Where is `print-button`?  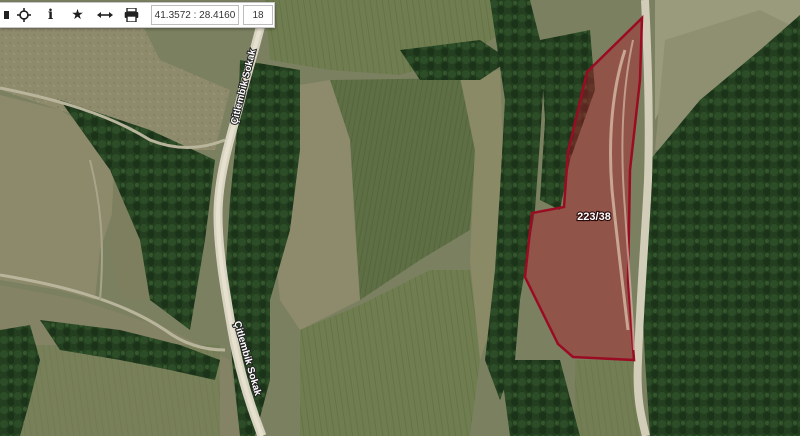 print-button is located at coordinates (131, 15).